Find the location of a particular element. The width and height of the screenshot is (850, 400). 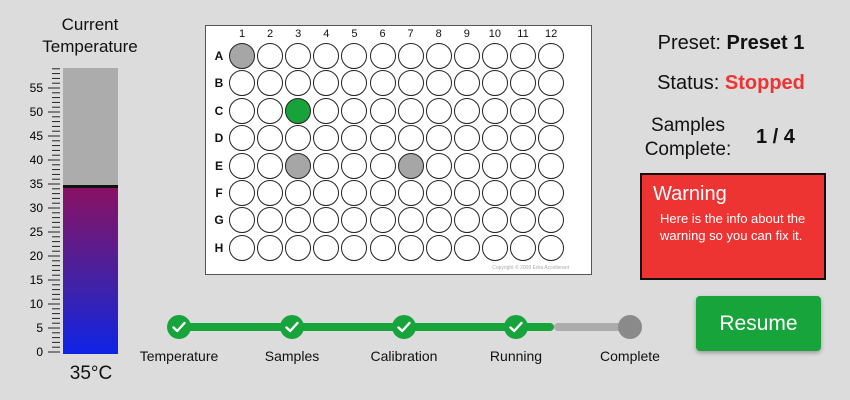

well-d8 is located at coordinates (438, 138).